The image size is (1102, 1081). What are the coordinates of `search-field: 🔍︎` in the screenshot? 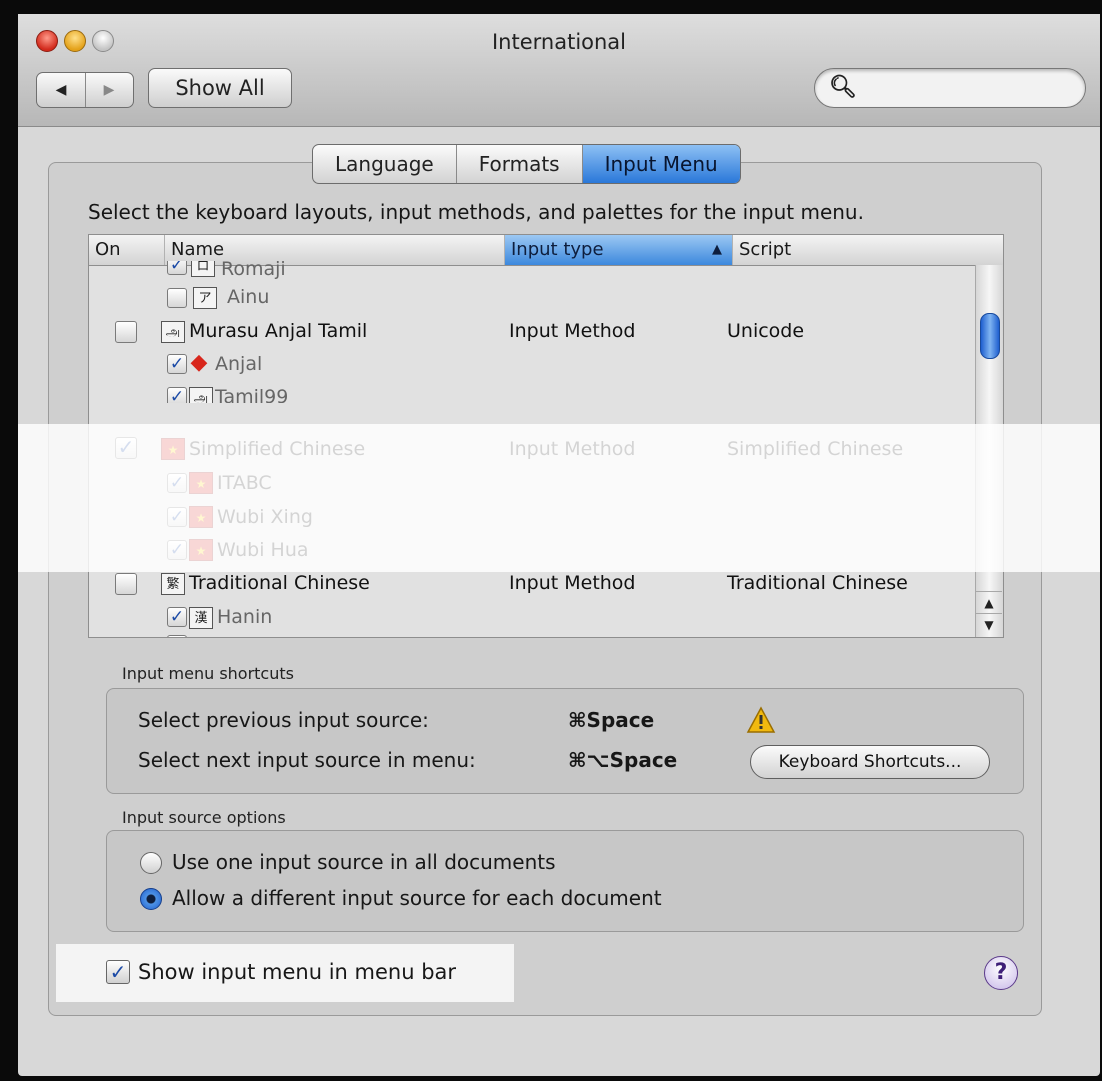 It's located at (950, 88).